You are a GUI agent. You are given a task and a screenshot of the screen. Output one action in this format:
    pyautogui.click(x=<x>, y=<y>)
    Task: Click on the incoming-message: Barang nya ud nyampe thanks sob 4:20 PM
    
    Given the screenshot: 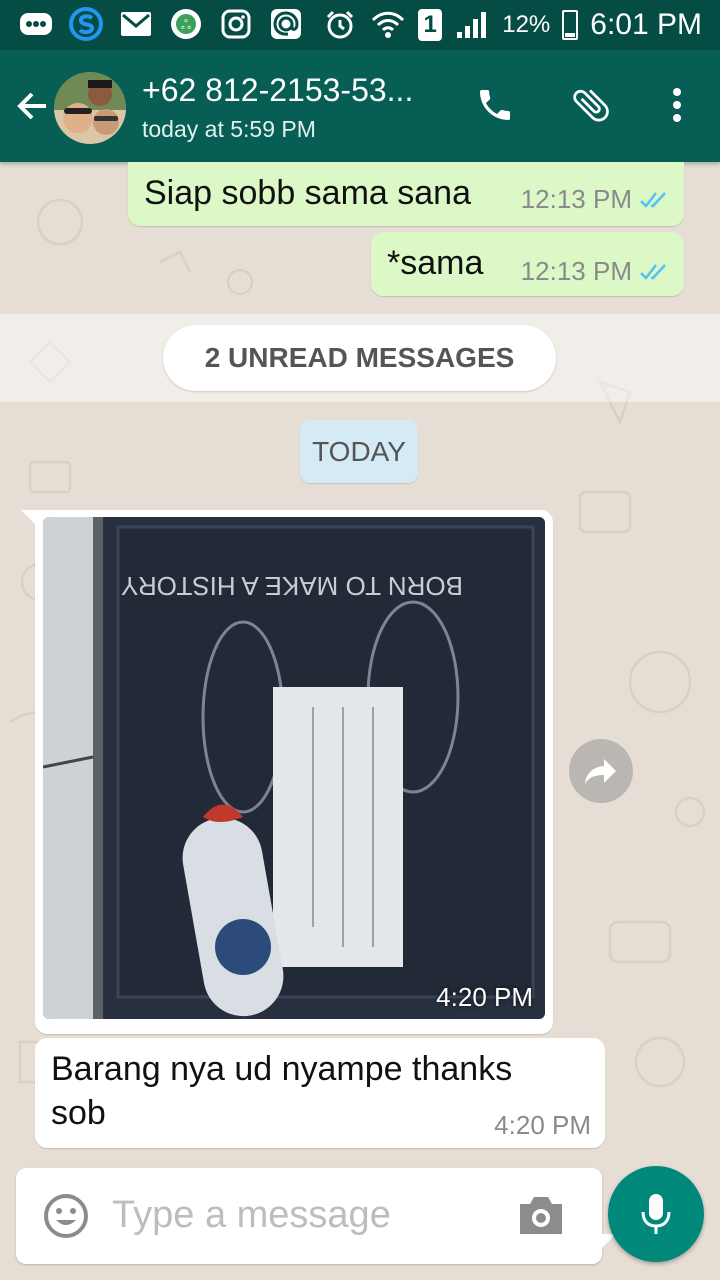 What is the action you would take?
    pyautogui.click(x=320, y=1093)
    